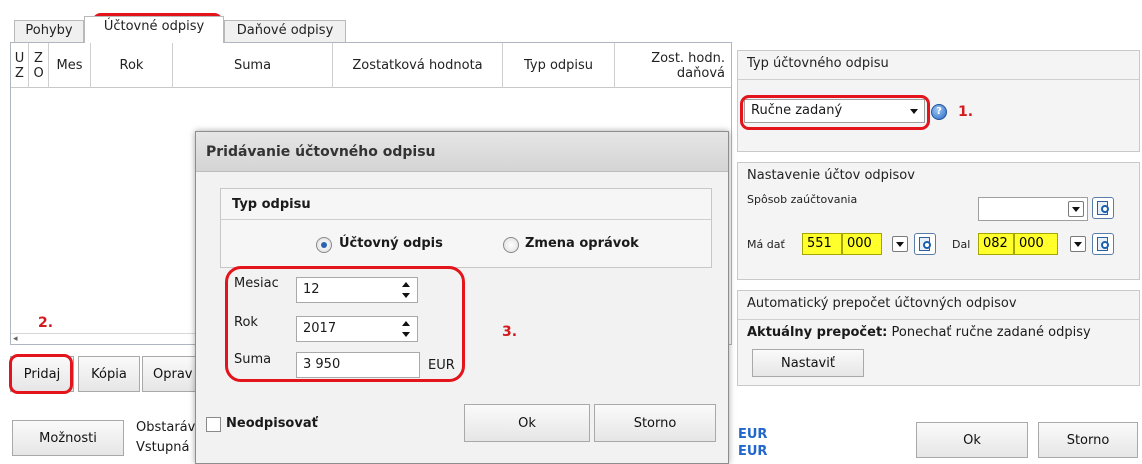  Describe the element at coordinates (882, 303) in the screenshot. I see `automaticky-prepocet-title: Automatický prepočet účtovných odpisov` at that location.